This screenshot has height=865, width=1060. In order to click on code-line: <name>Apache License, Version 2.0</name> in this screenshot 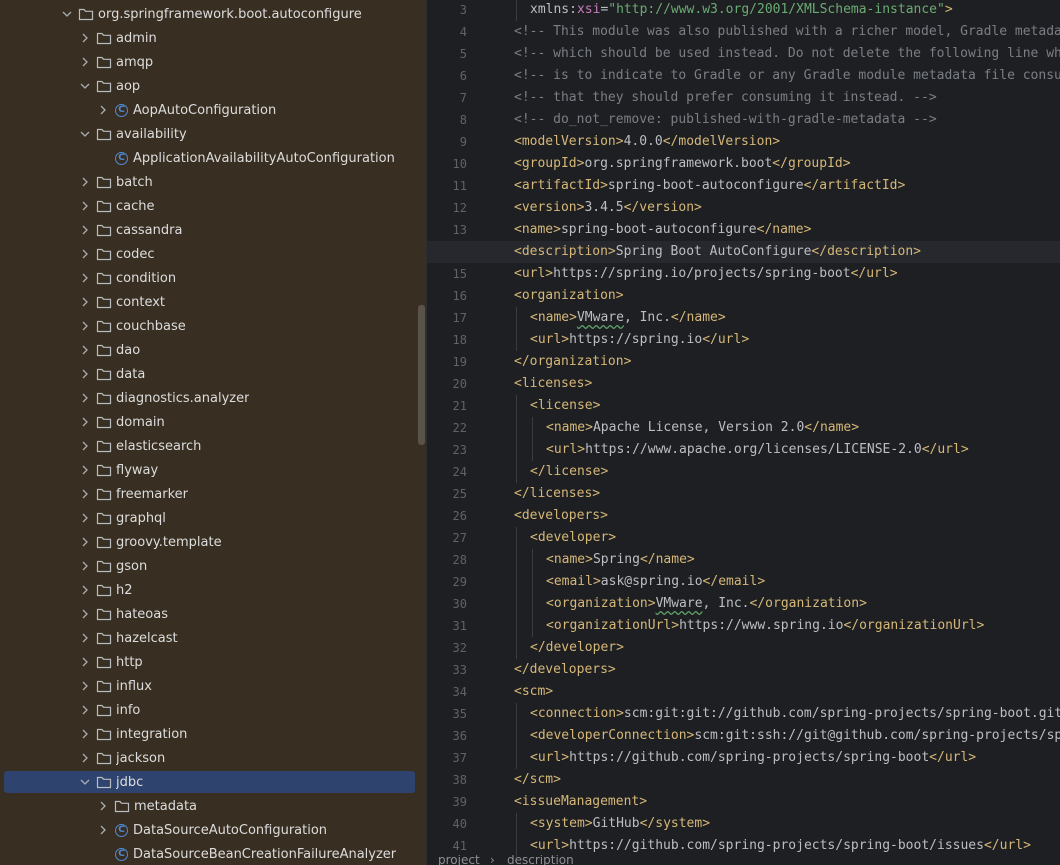, I will do `click(743, 428)`.